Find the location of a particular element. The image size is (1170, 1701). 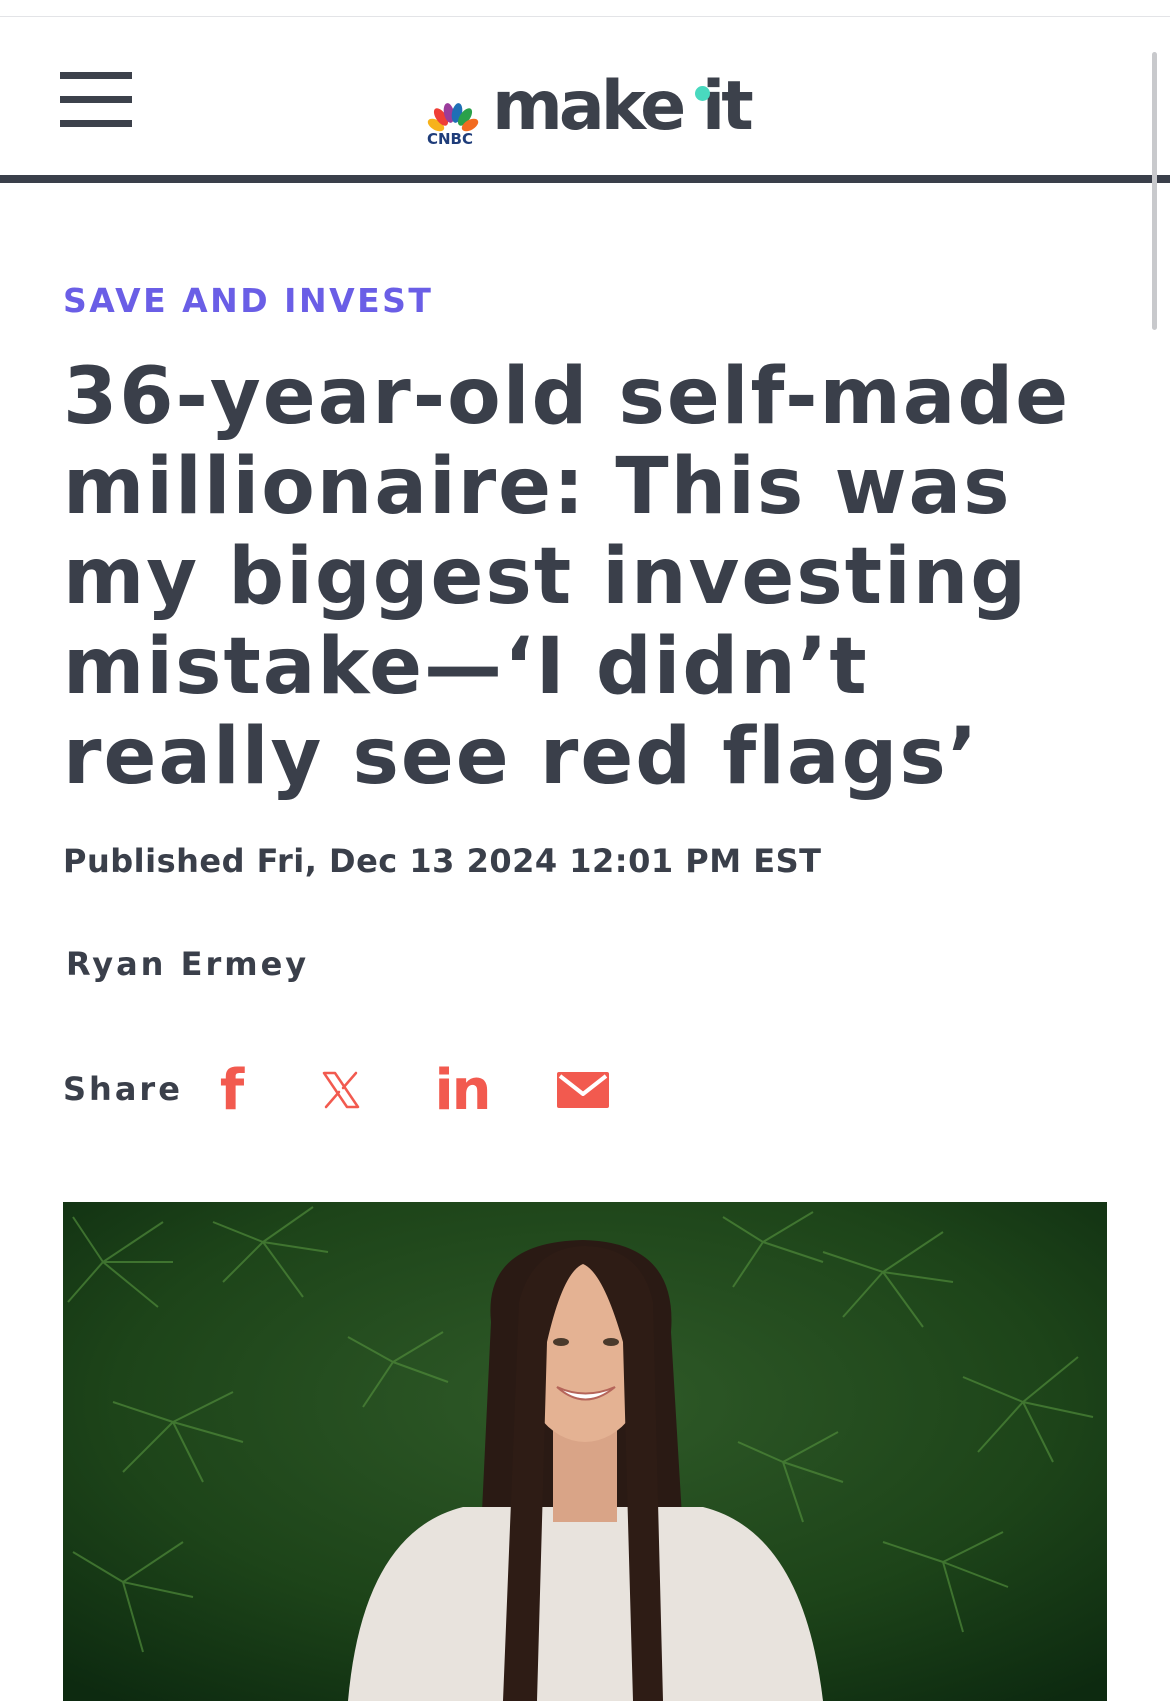

logo-accent-dot is located at coordinates (702, 93).